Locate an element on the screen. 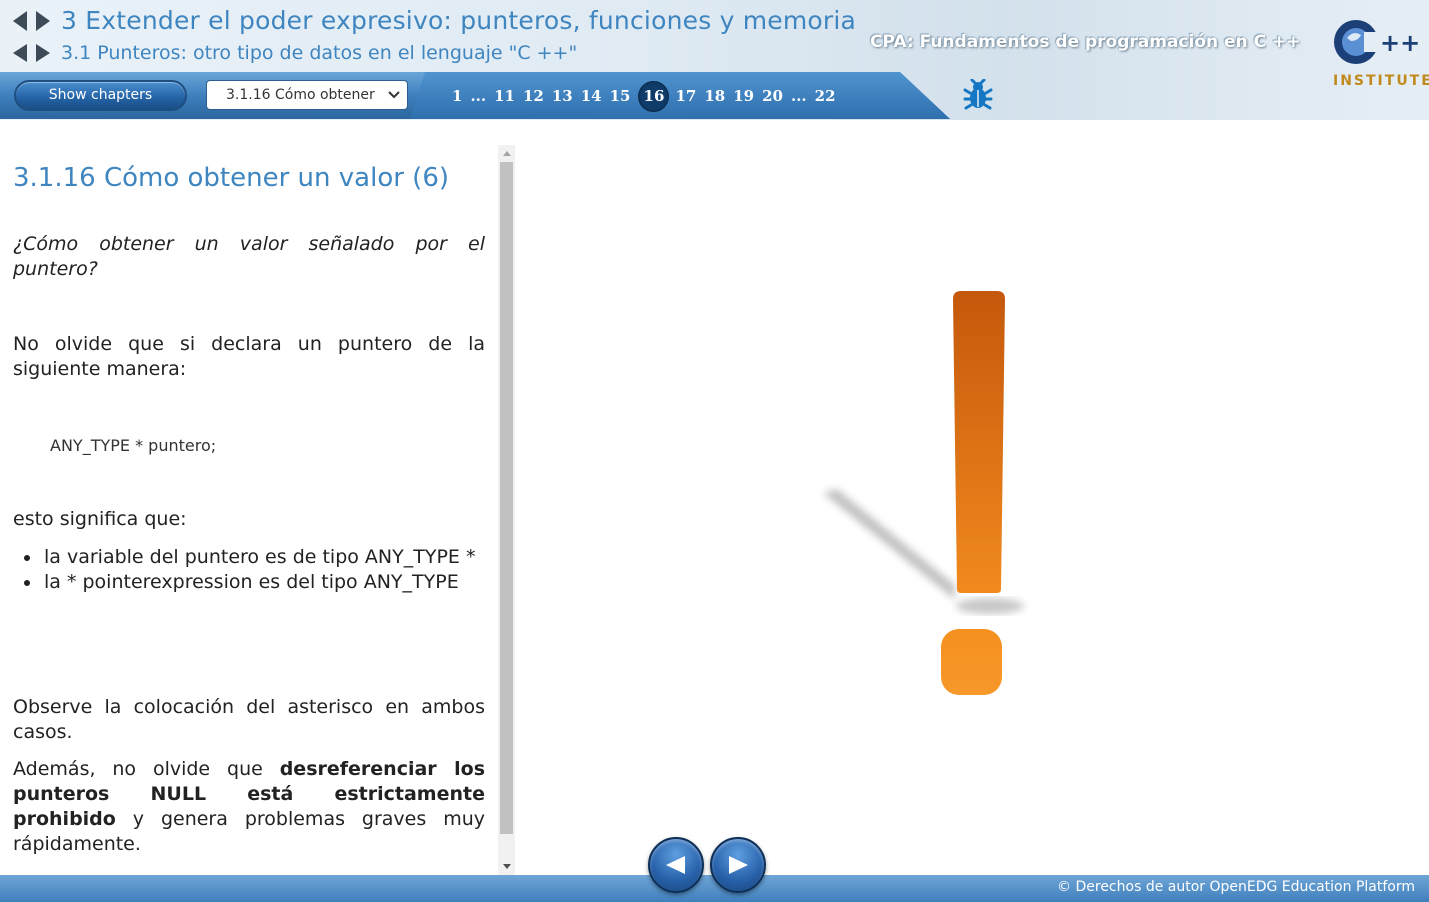  chevron-down-icon is located at coordinates (394, 95).